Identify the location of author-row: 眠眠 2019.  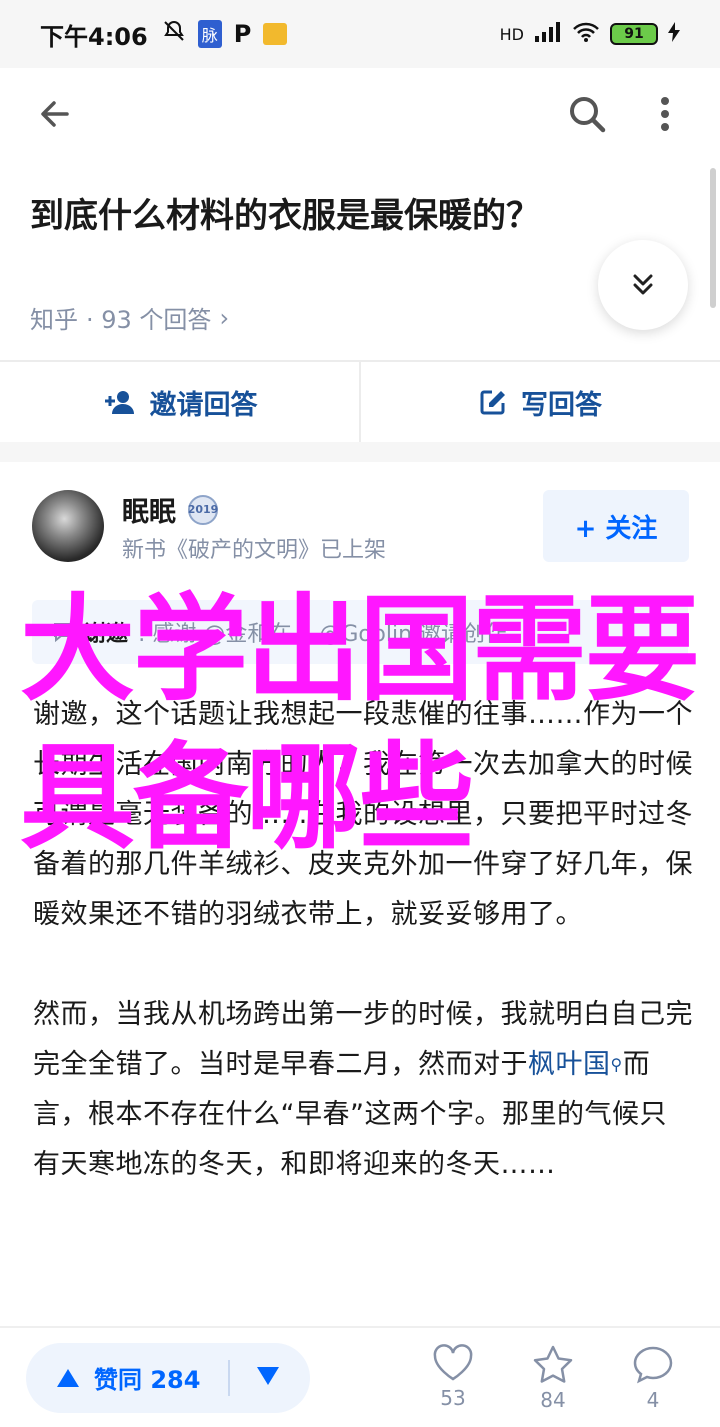
(170, 509).